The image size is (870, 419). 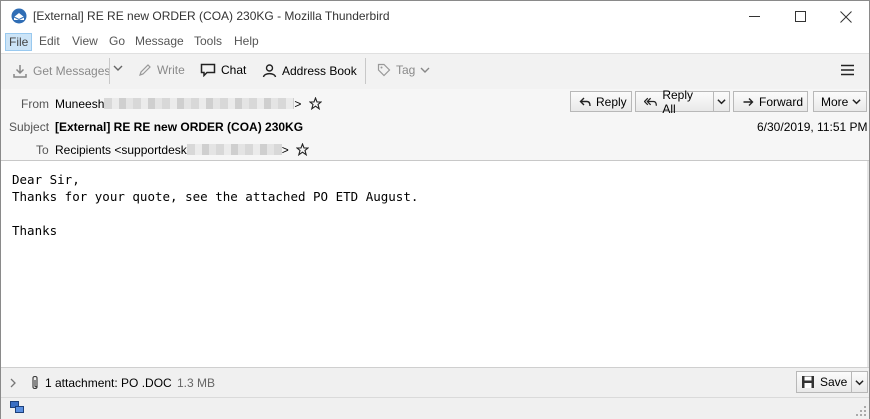 I want to click on save-dropdown, so click(x=859, y=382).